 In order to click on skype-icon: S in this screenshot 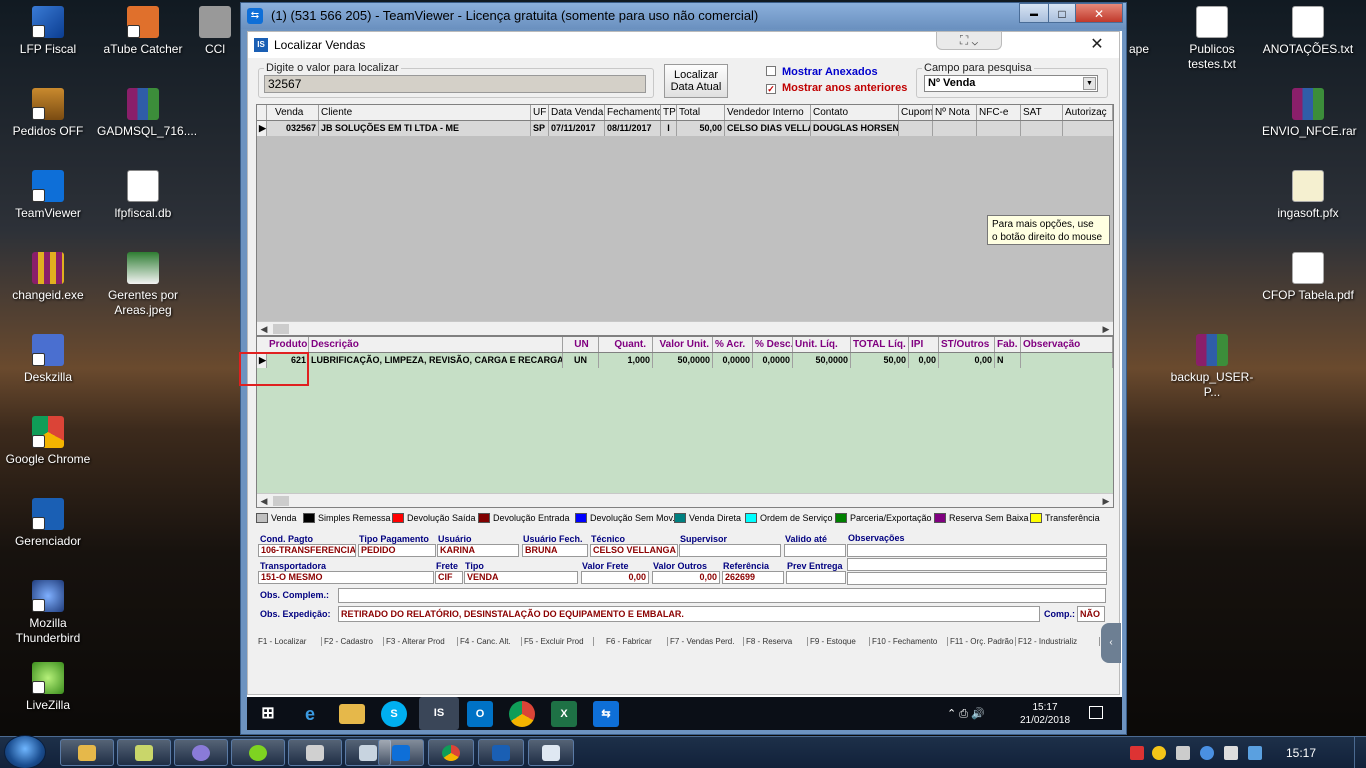, I will do `click(394, 714)`.